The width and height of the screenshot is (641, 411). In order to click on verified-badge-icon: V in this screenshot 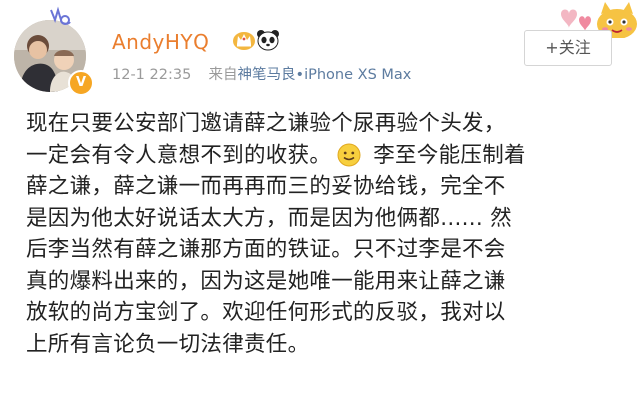, I will do `click(81, 83)`.